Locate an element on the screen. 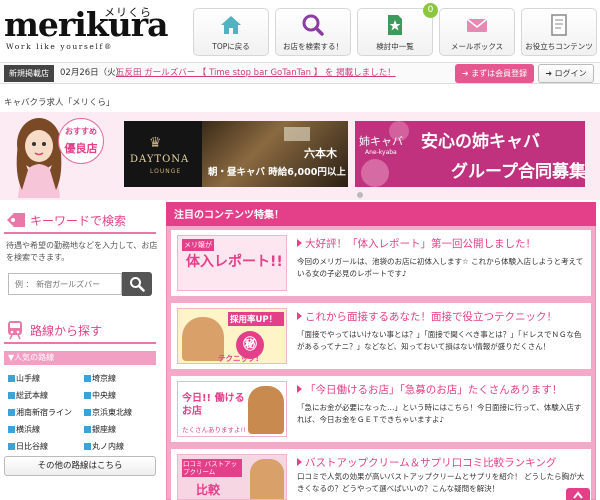 This screenshot has height=500, width=600. line-label: 中央線 is located at coordinates (104, 395).